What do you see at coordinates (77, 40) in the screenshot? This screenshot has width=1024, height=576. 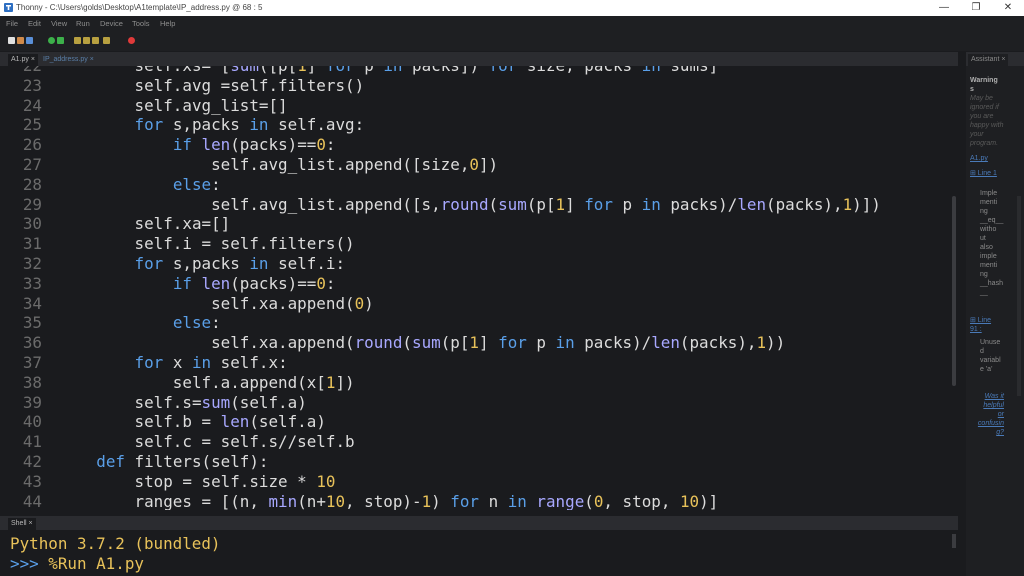 I see `step-over-icon` at bounding box center [77, 40].